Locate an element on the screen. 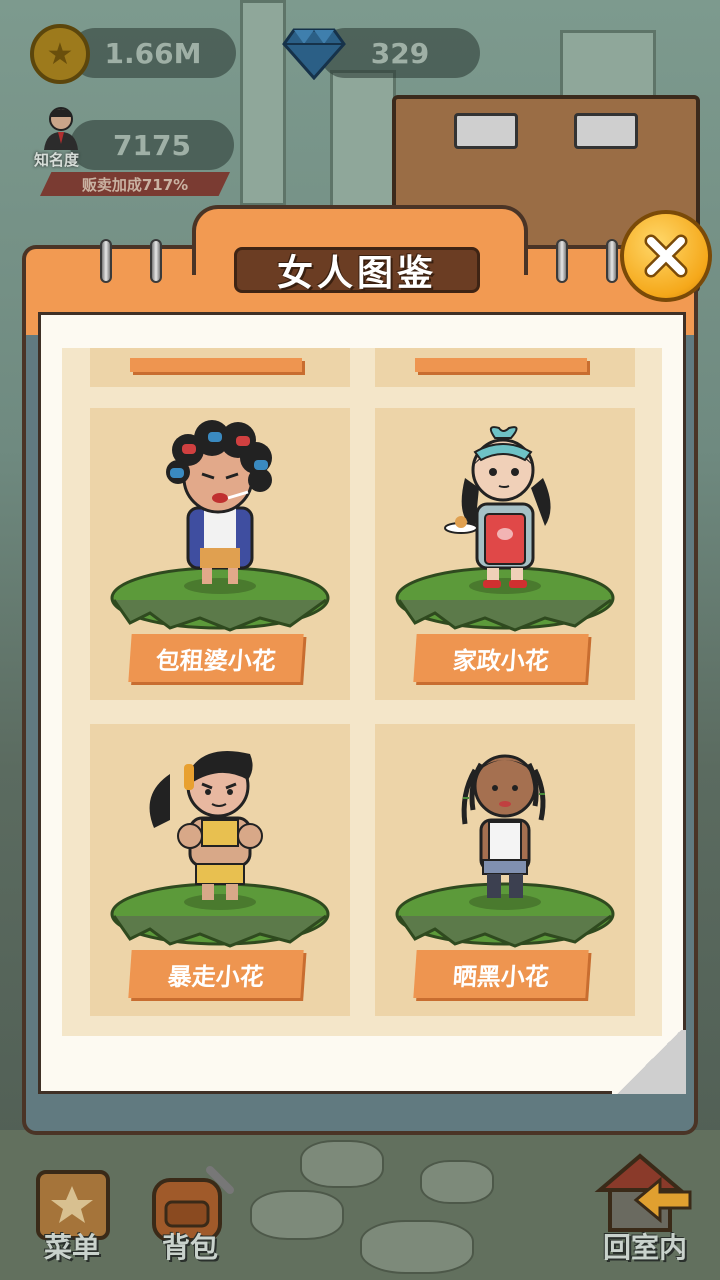  character-card-tanned: 晒黑小花 is located at coordinates (505, 870).